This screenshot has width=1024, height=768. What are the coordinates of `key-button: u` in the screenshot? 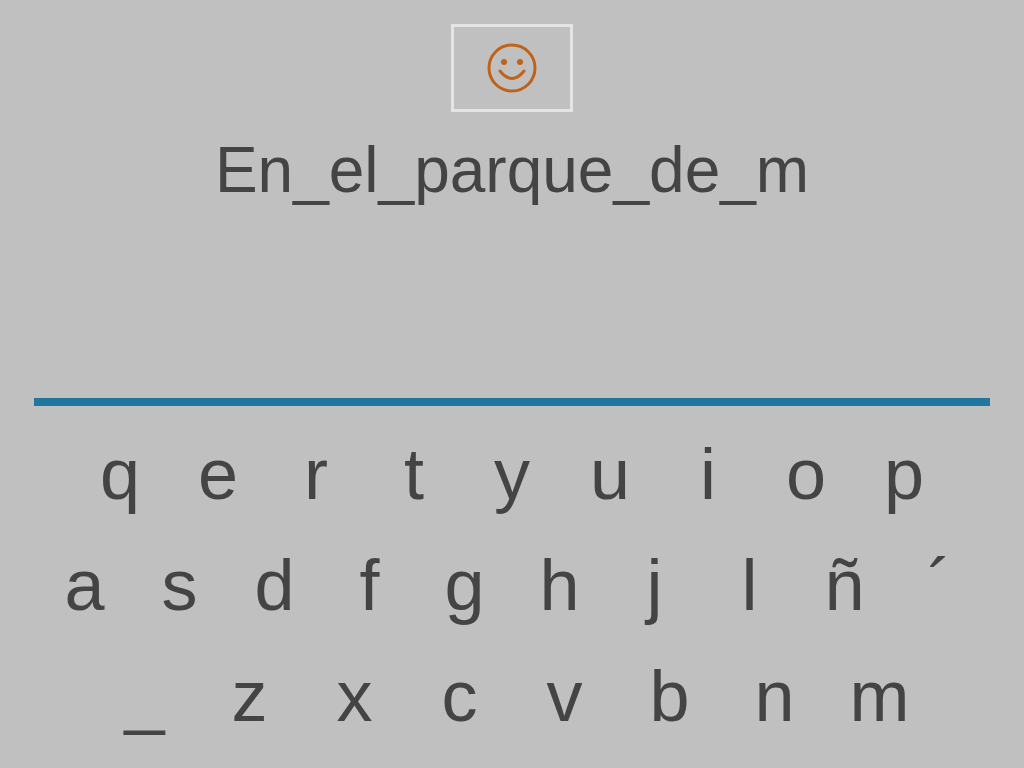 It's located at (610, 473).